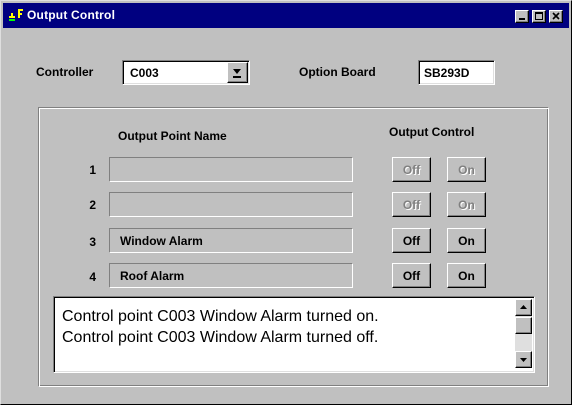  Describe the element at coordinates (92, 277) in the screenshot. I see `row-number-4: 4` at that location.